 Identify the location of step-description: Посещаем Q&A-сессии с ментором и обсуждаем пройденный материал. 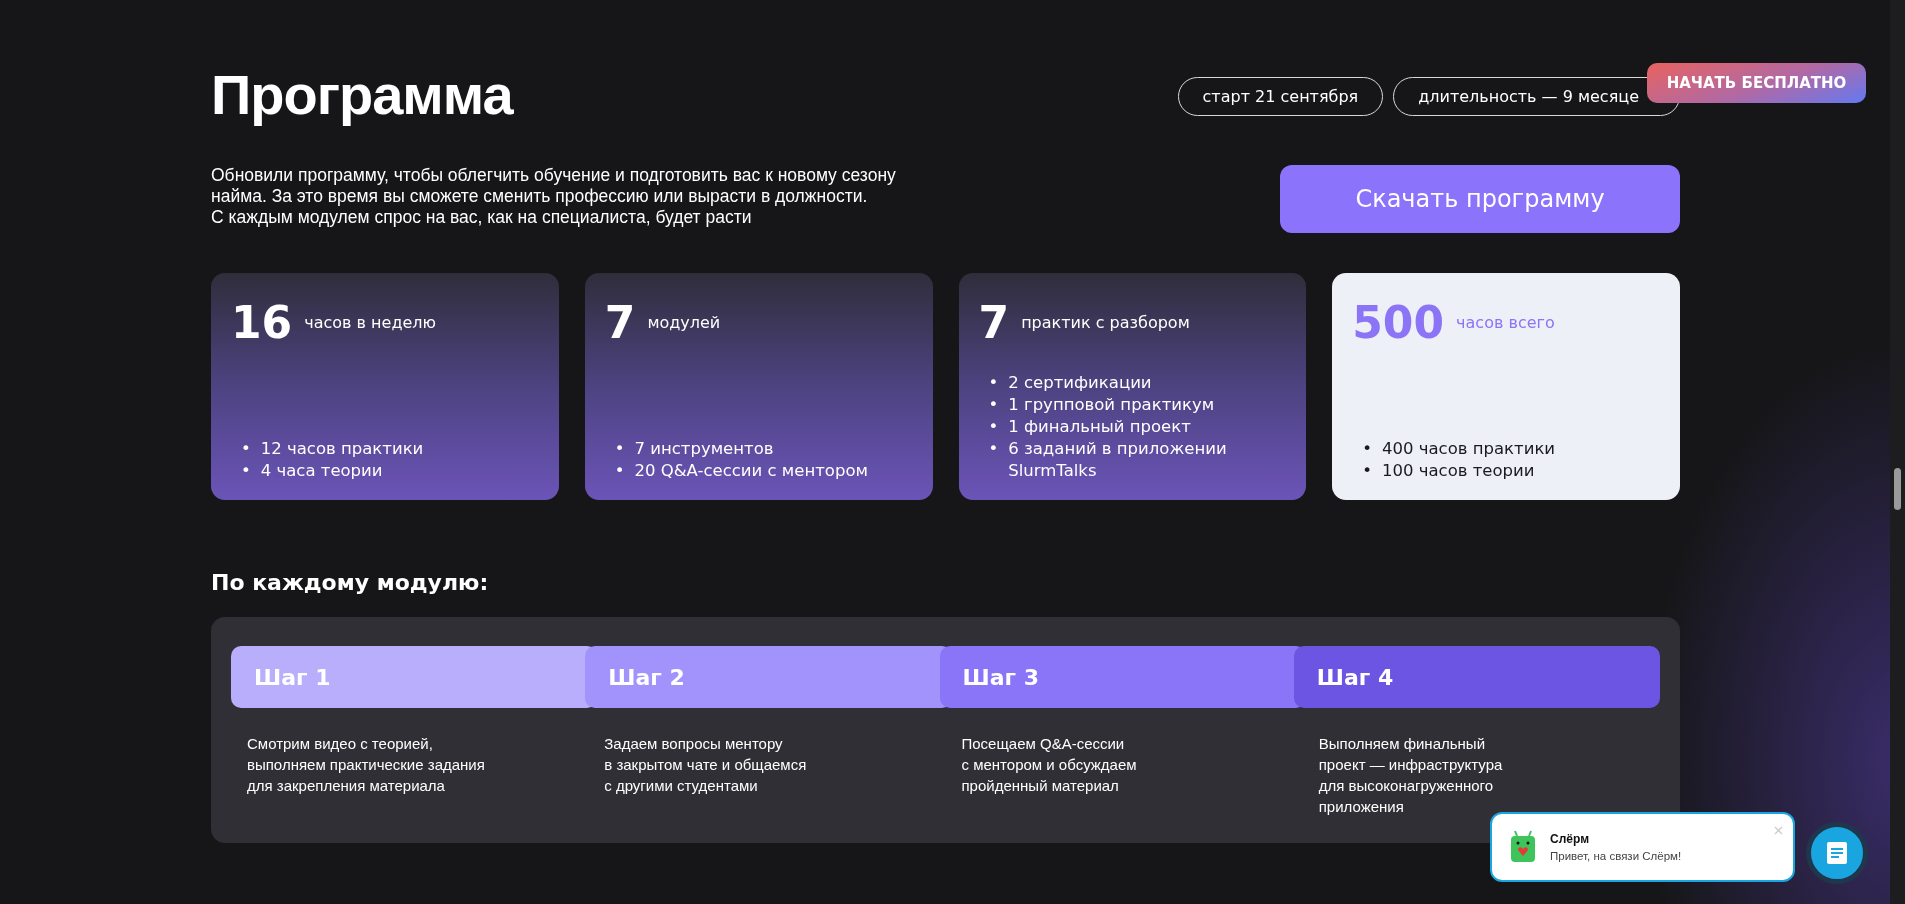
(1049, 765).